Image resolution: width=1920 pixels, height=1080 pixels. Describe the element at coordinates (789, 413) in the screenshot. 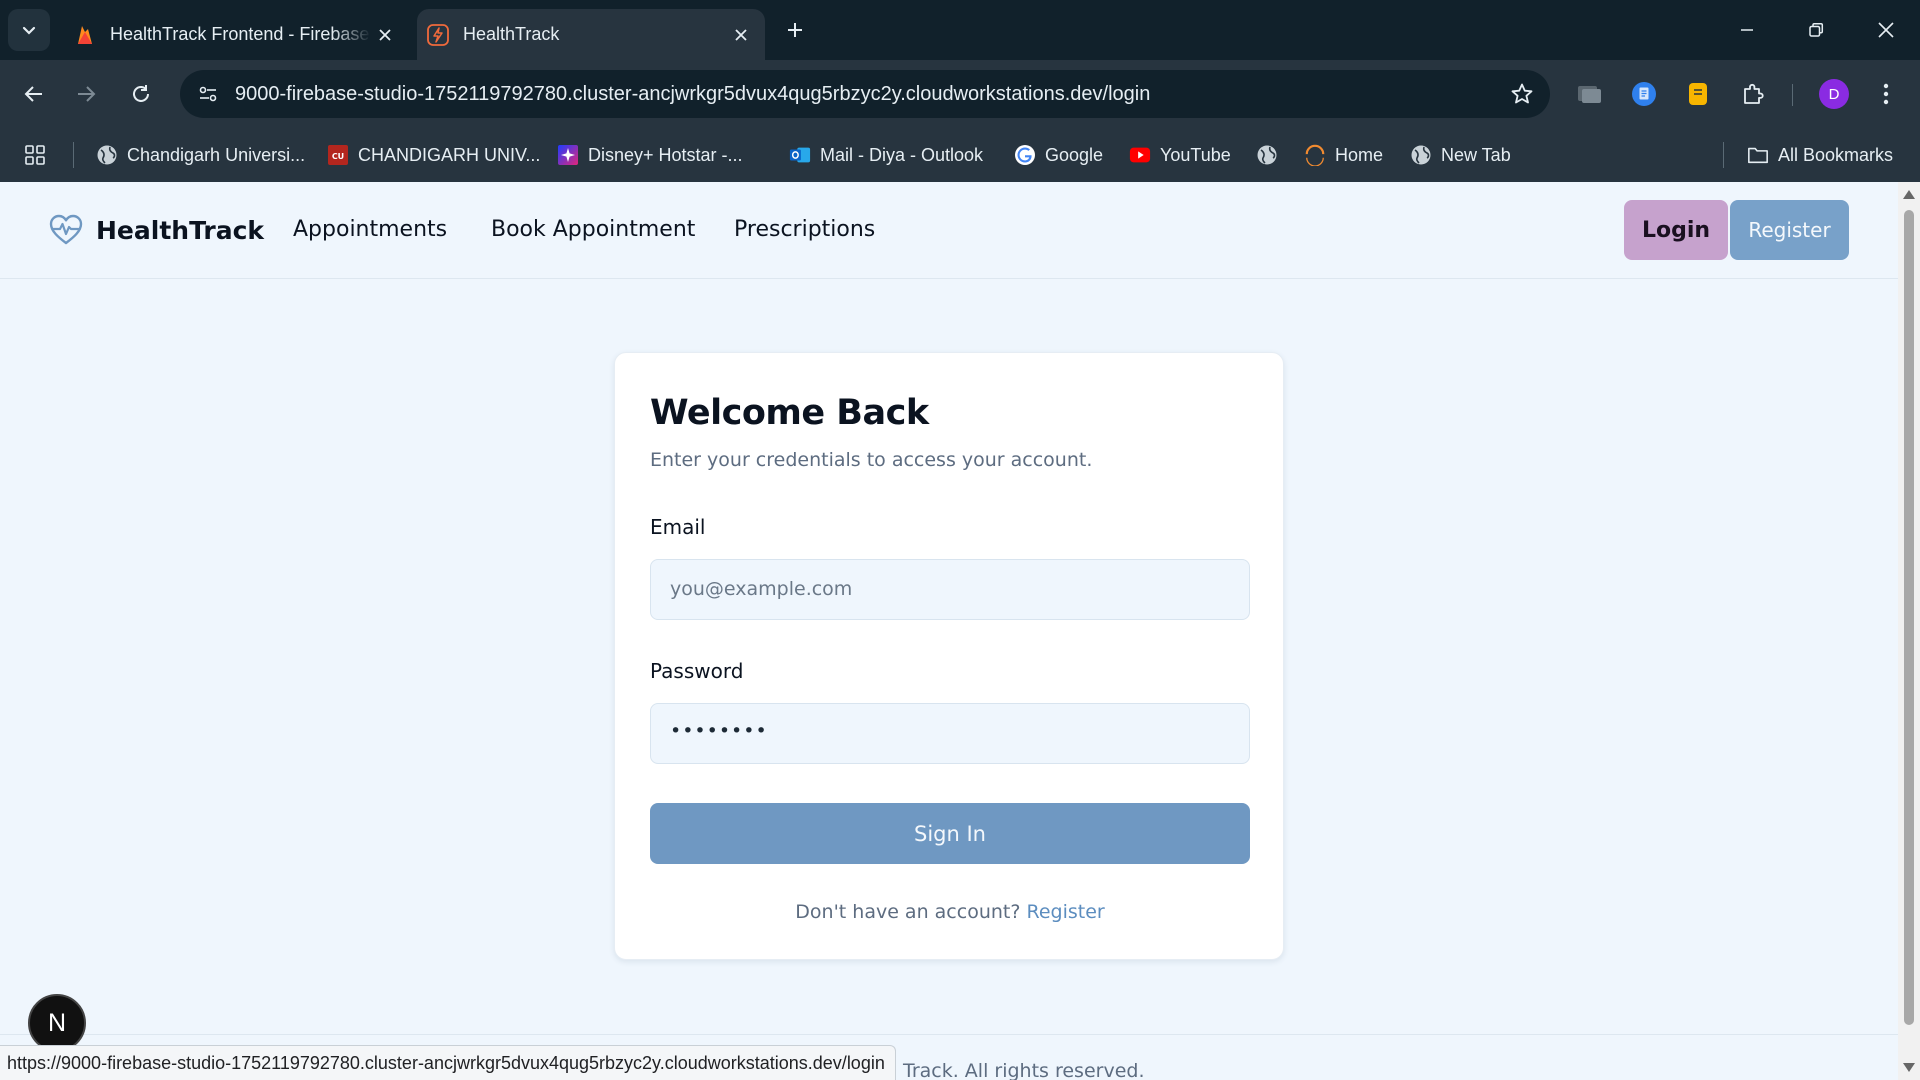

I see `card-title: Welcome Back` at that location.